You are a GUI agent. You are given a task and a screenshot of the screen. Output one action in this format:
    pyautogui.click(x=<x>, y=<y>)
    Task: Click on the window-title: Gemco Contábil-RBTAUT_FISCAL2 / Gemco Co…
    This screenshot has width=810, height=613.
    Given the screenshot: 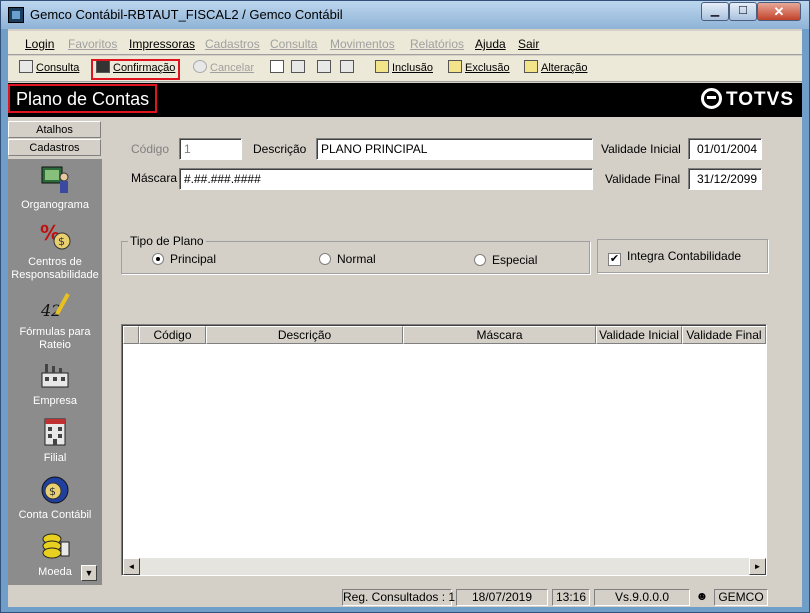 What is the action you would take?
    pyautogui.click(x=186, y=14)
    